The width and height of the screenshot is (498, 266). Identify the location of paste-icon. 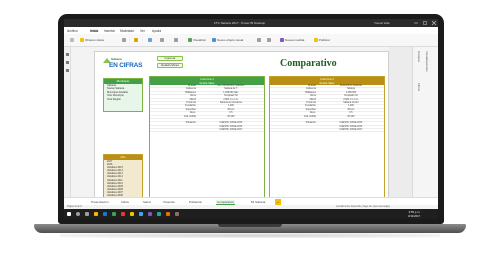
(162, 40).